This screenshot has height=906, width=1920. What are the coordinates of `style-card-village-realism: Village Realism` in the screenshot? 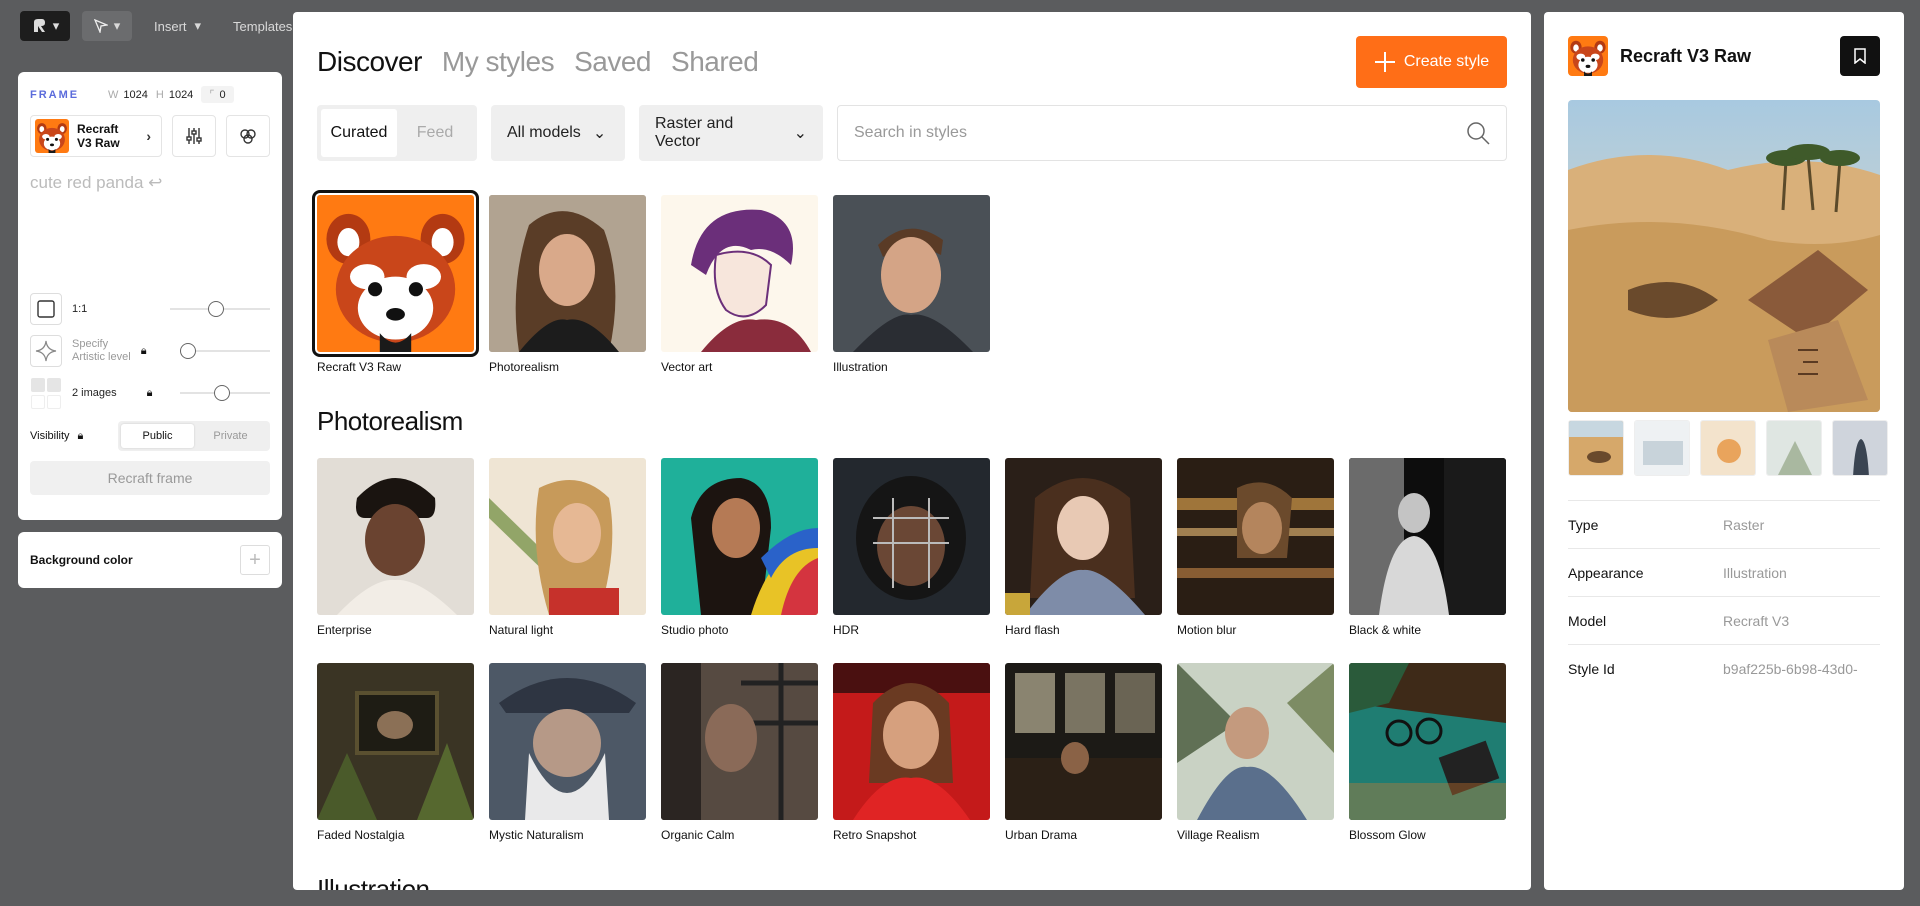 It's located at (1255, 752).